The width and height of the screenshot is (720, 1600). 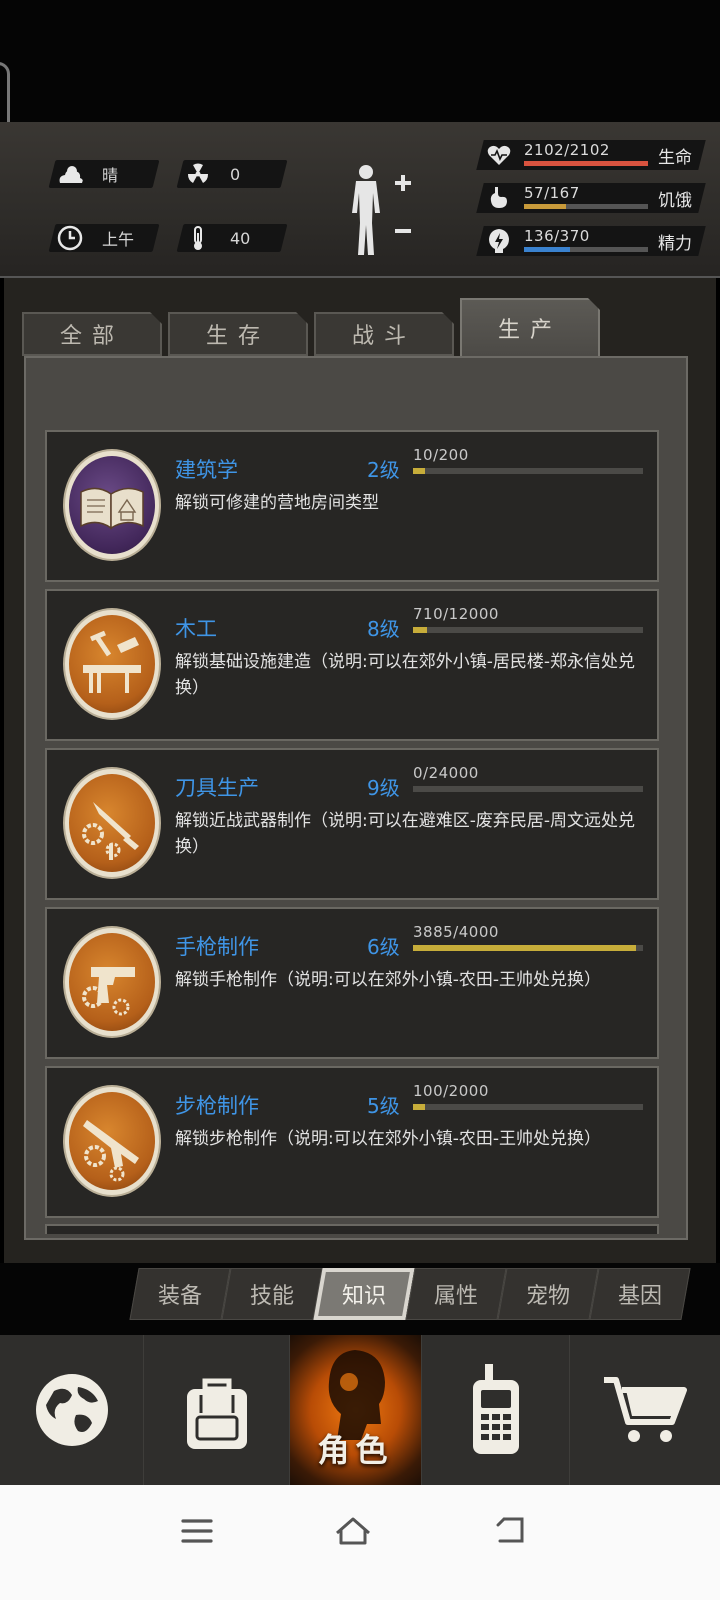 What do you see at coordinates (381, 210) in the screenshot?
I see `human-figure-icon` at bounding box center [381, 210].